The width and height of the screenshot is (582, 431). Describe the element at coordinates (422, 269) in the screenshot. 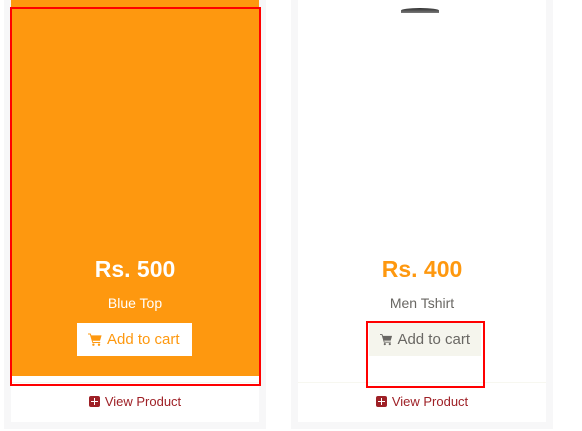

I see `product-price: Rs. 400` at that location.